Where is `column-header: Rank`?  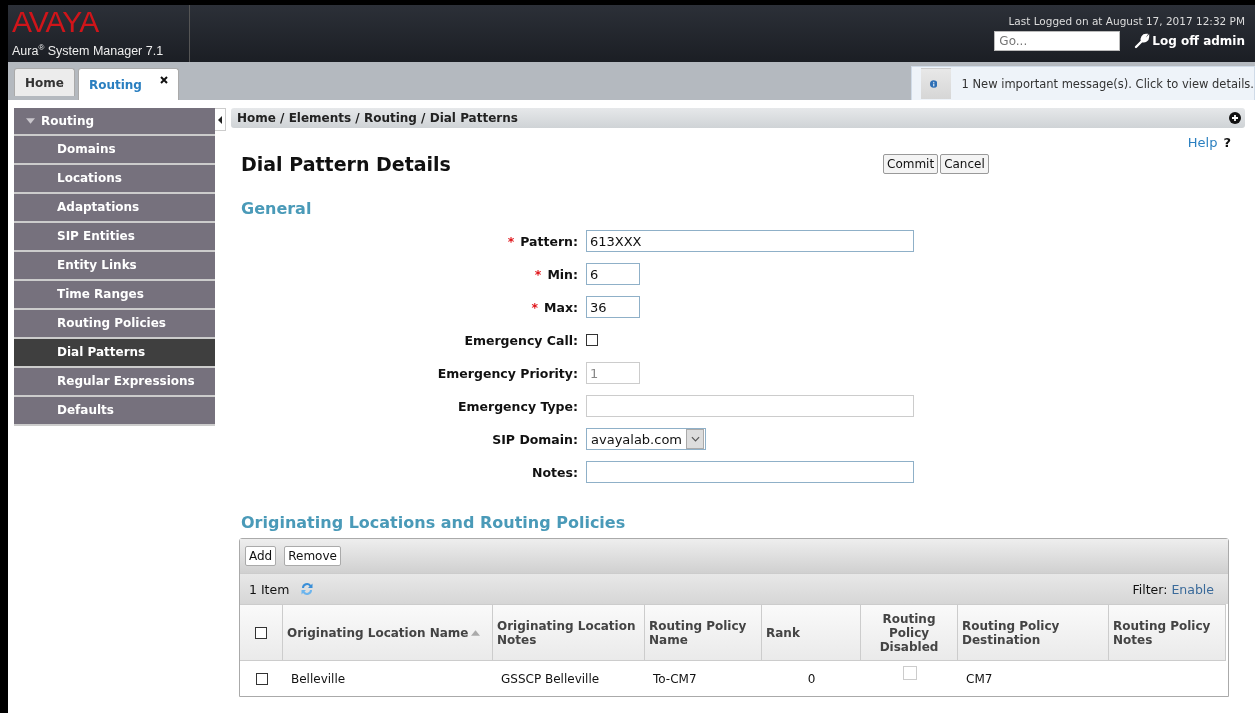
column-header: Rank is located at coordinates (811, 632).